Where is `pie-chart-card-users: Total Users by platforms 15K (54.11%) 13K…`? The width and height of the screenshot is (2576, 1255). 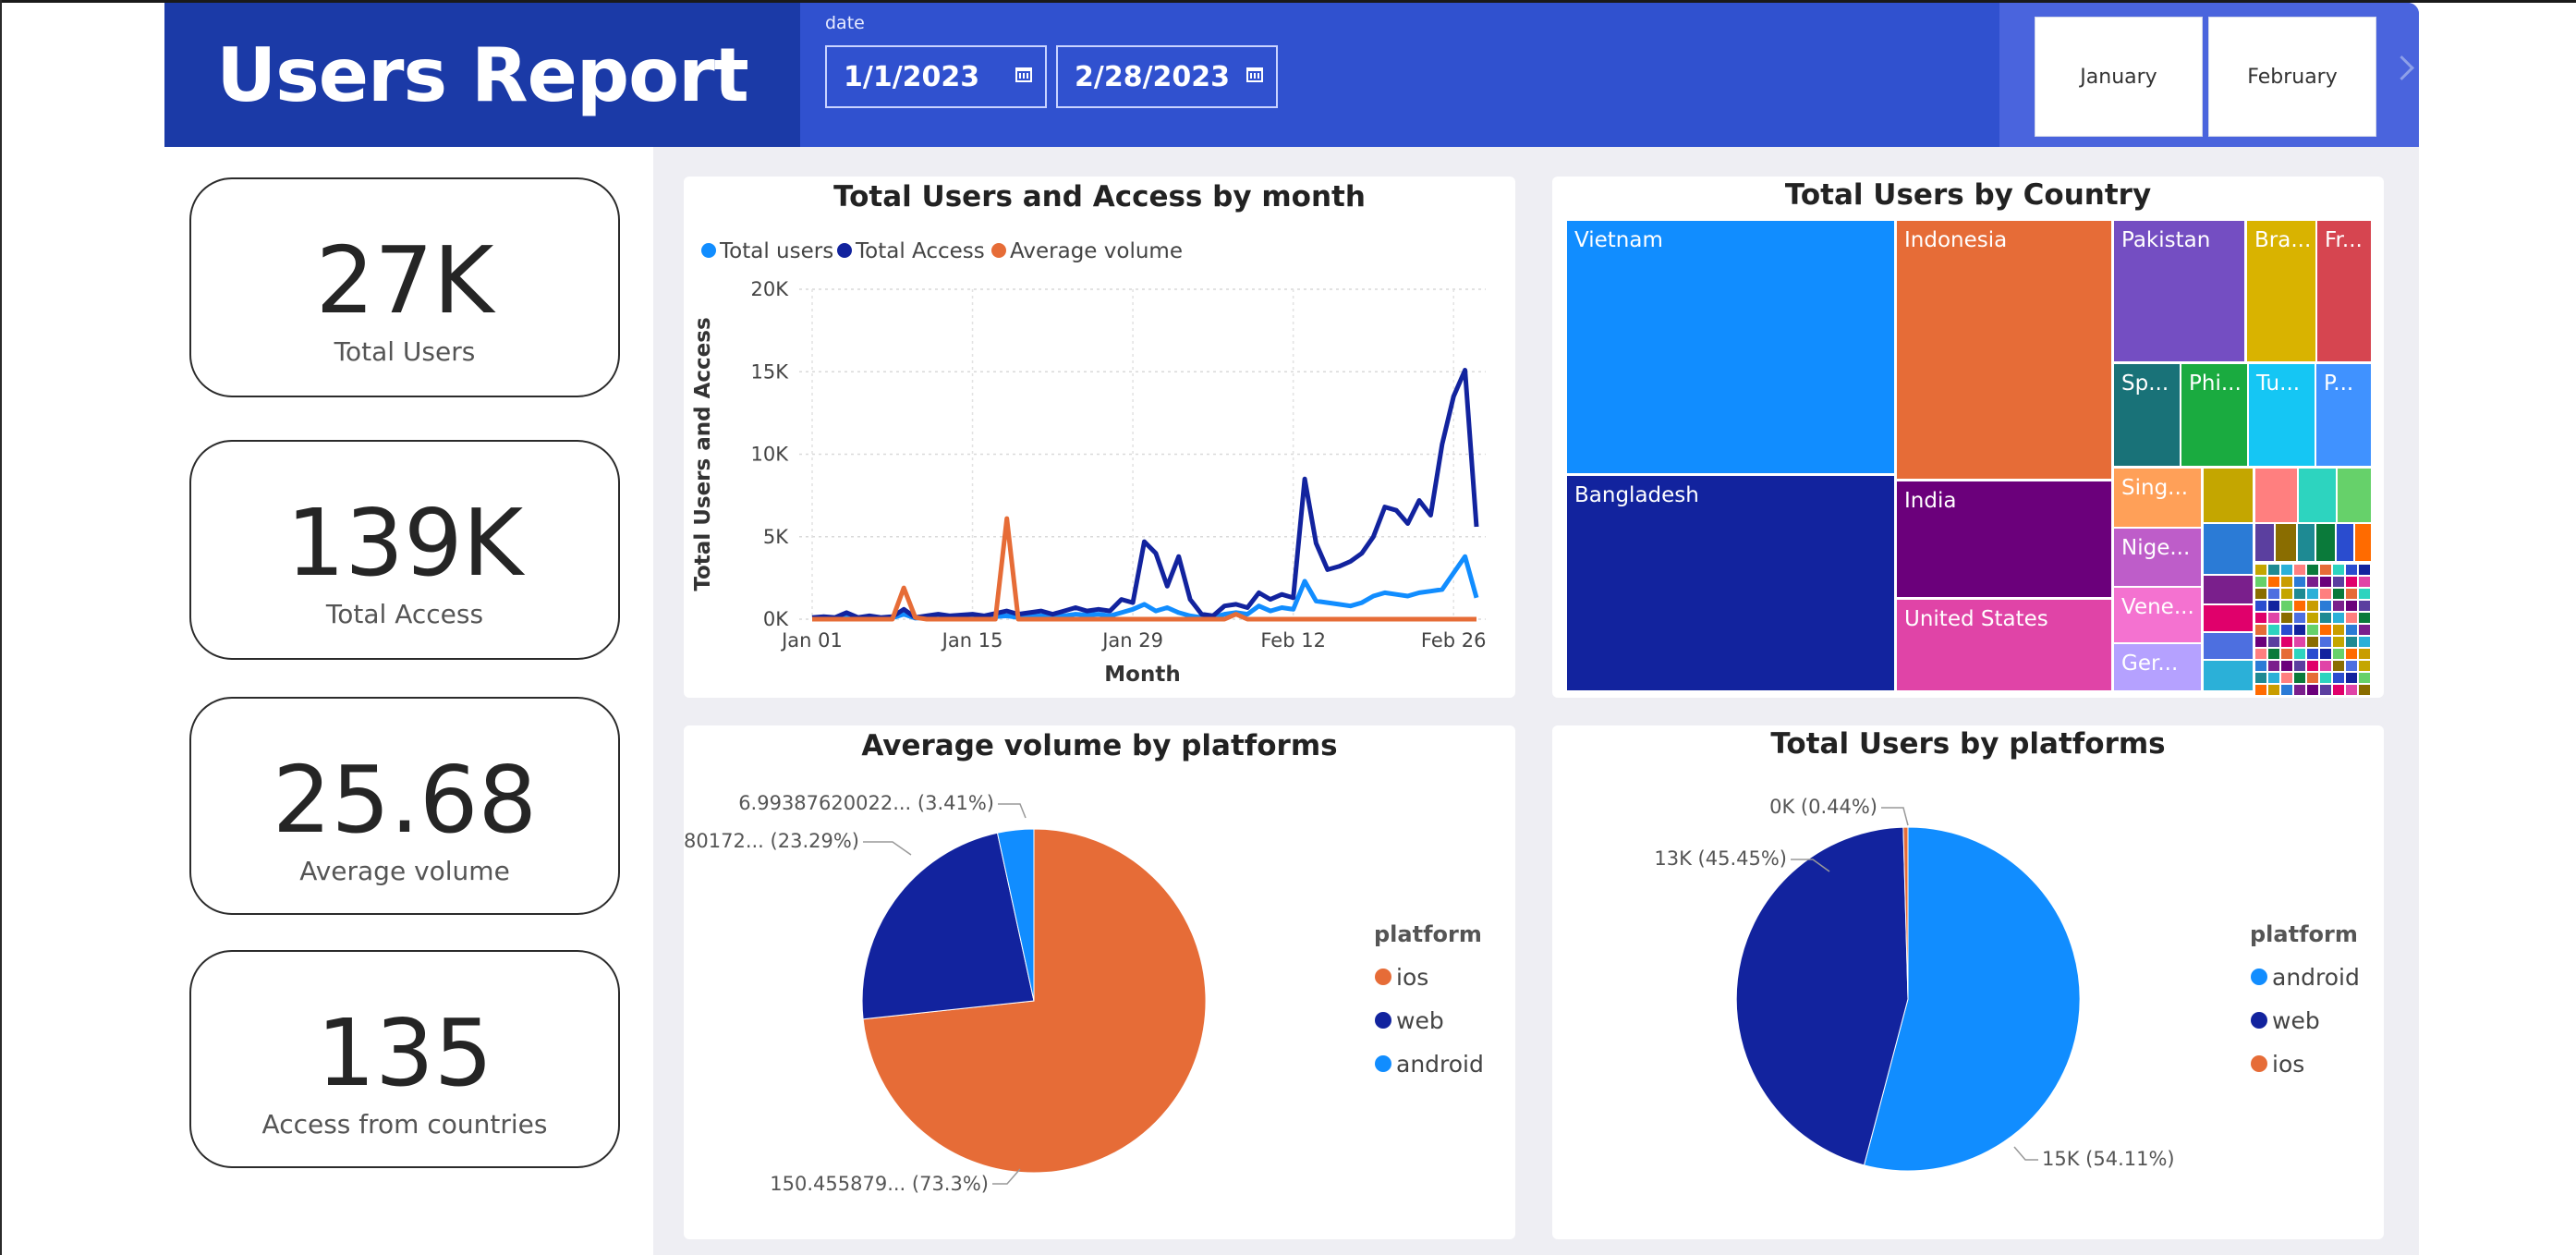 pie-chart-card-users: Total Users by platforms 15K (54.11%) 13K… is located at coordinates (1968, 982).